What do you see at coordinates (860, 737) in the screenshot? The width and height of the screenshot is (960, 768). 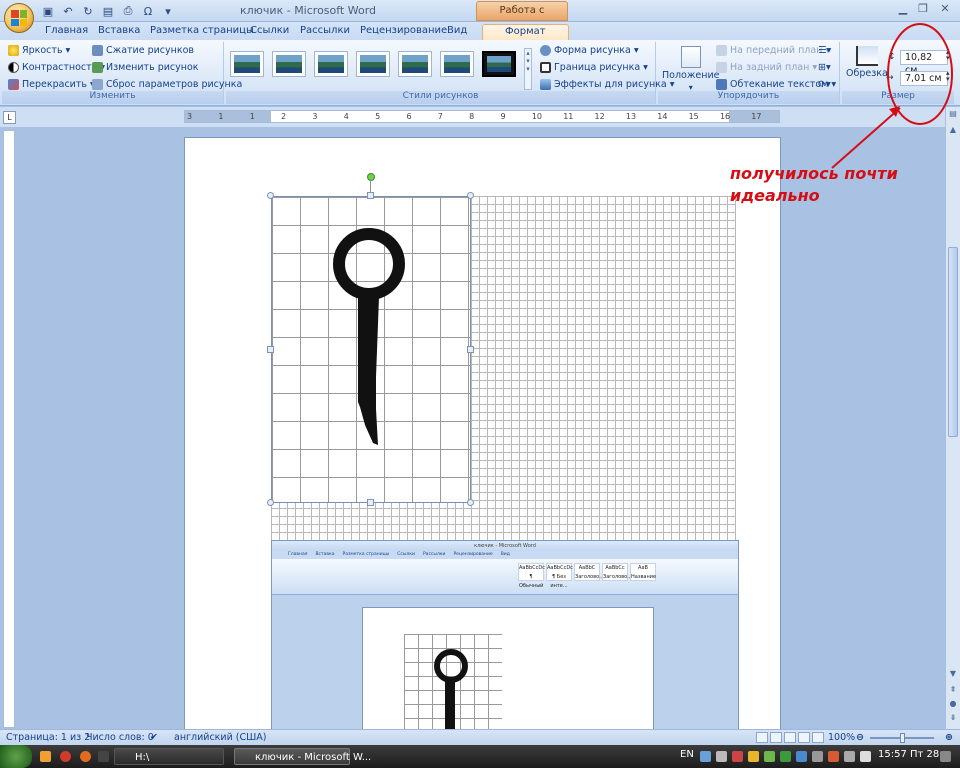 I see `zoom-out-icon: ⊖` at bounding box center [860, 737].